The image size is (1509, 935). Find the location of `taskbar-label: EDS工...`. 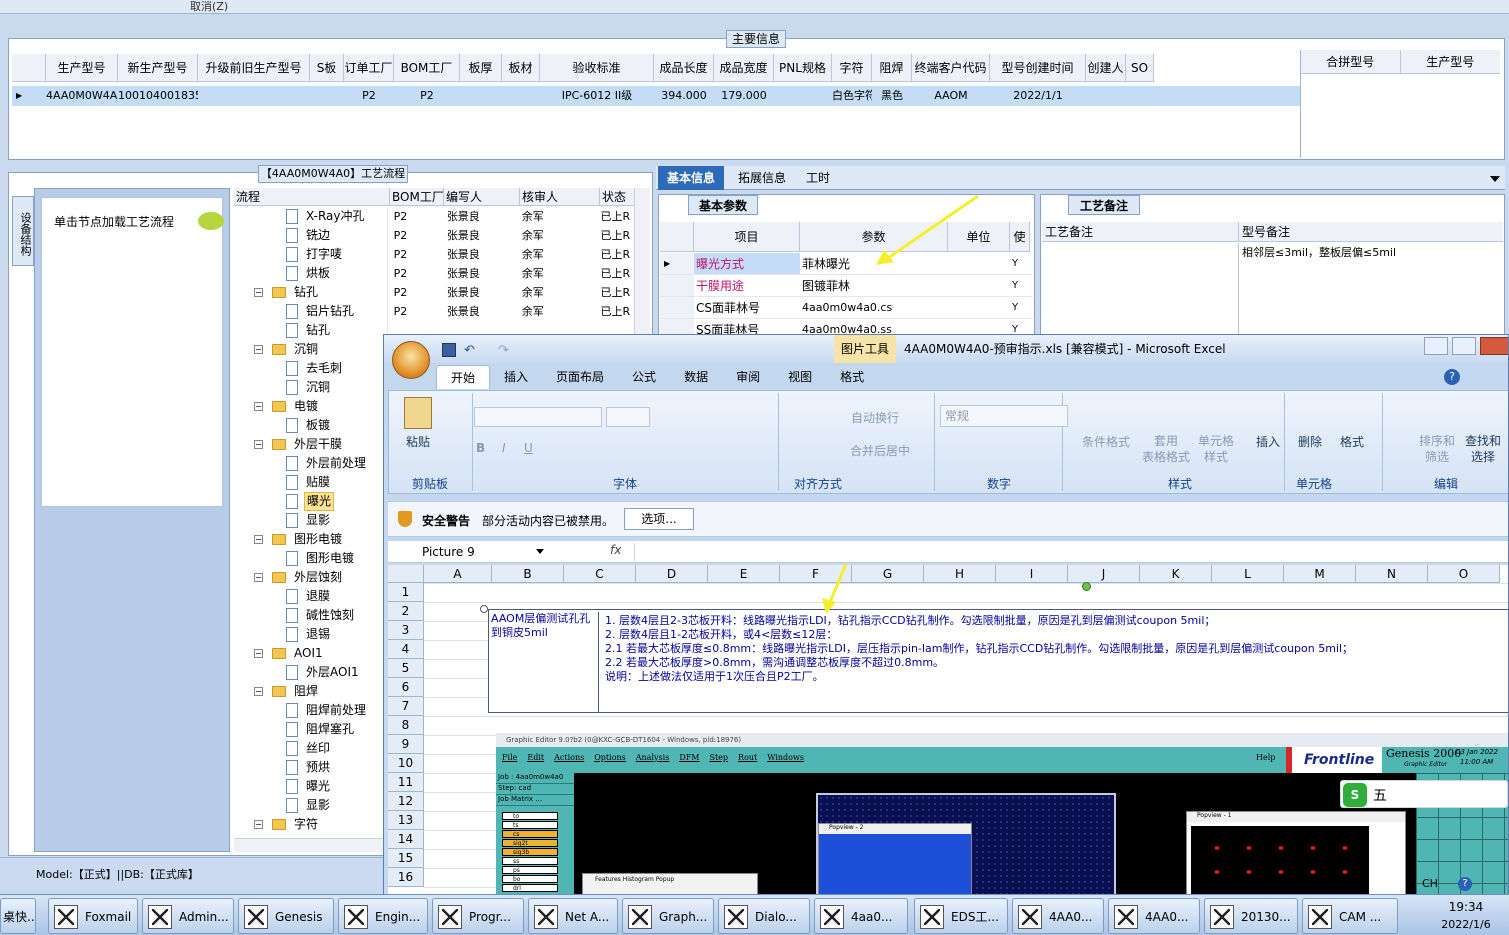

taskbar-label: EDS工... is located at coordinates (975, 917).